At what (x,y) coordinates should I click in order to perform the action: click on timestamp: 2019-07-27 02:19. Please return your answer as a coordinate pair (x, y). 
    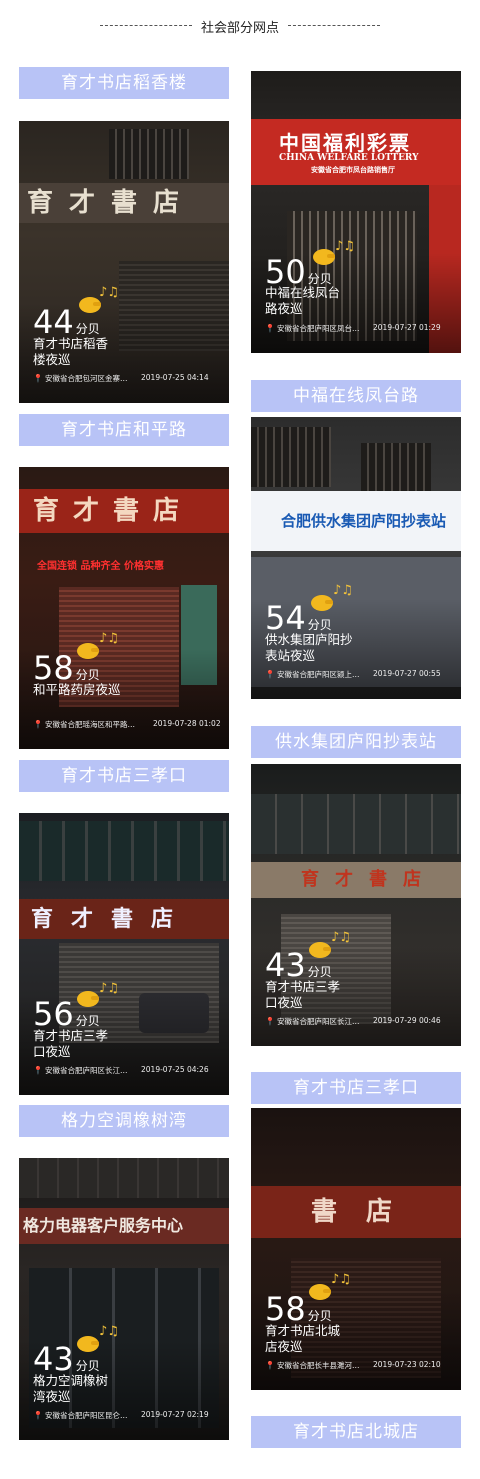
    Looking at the image, I should click on (175, 1414).